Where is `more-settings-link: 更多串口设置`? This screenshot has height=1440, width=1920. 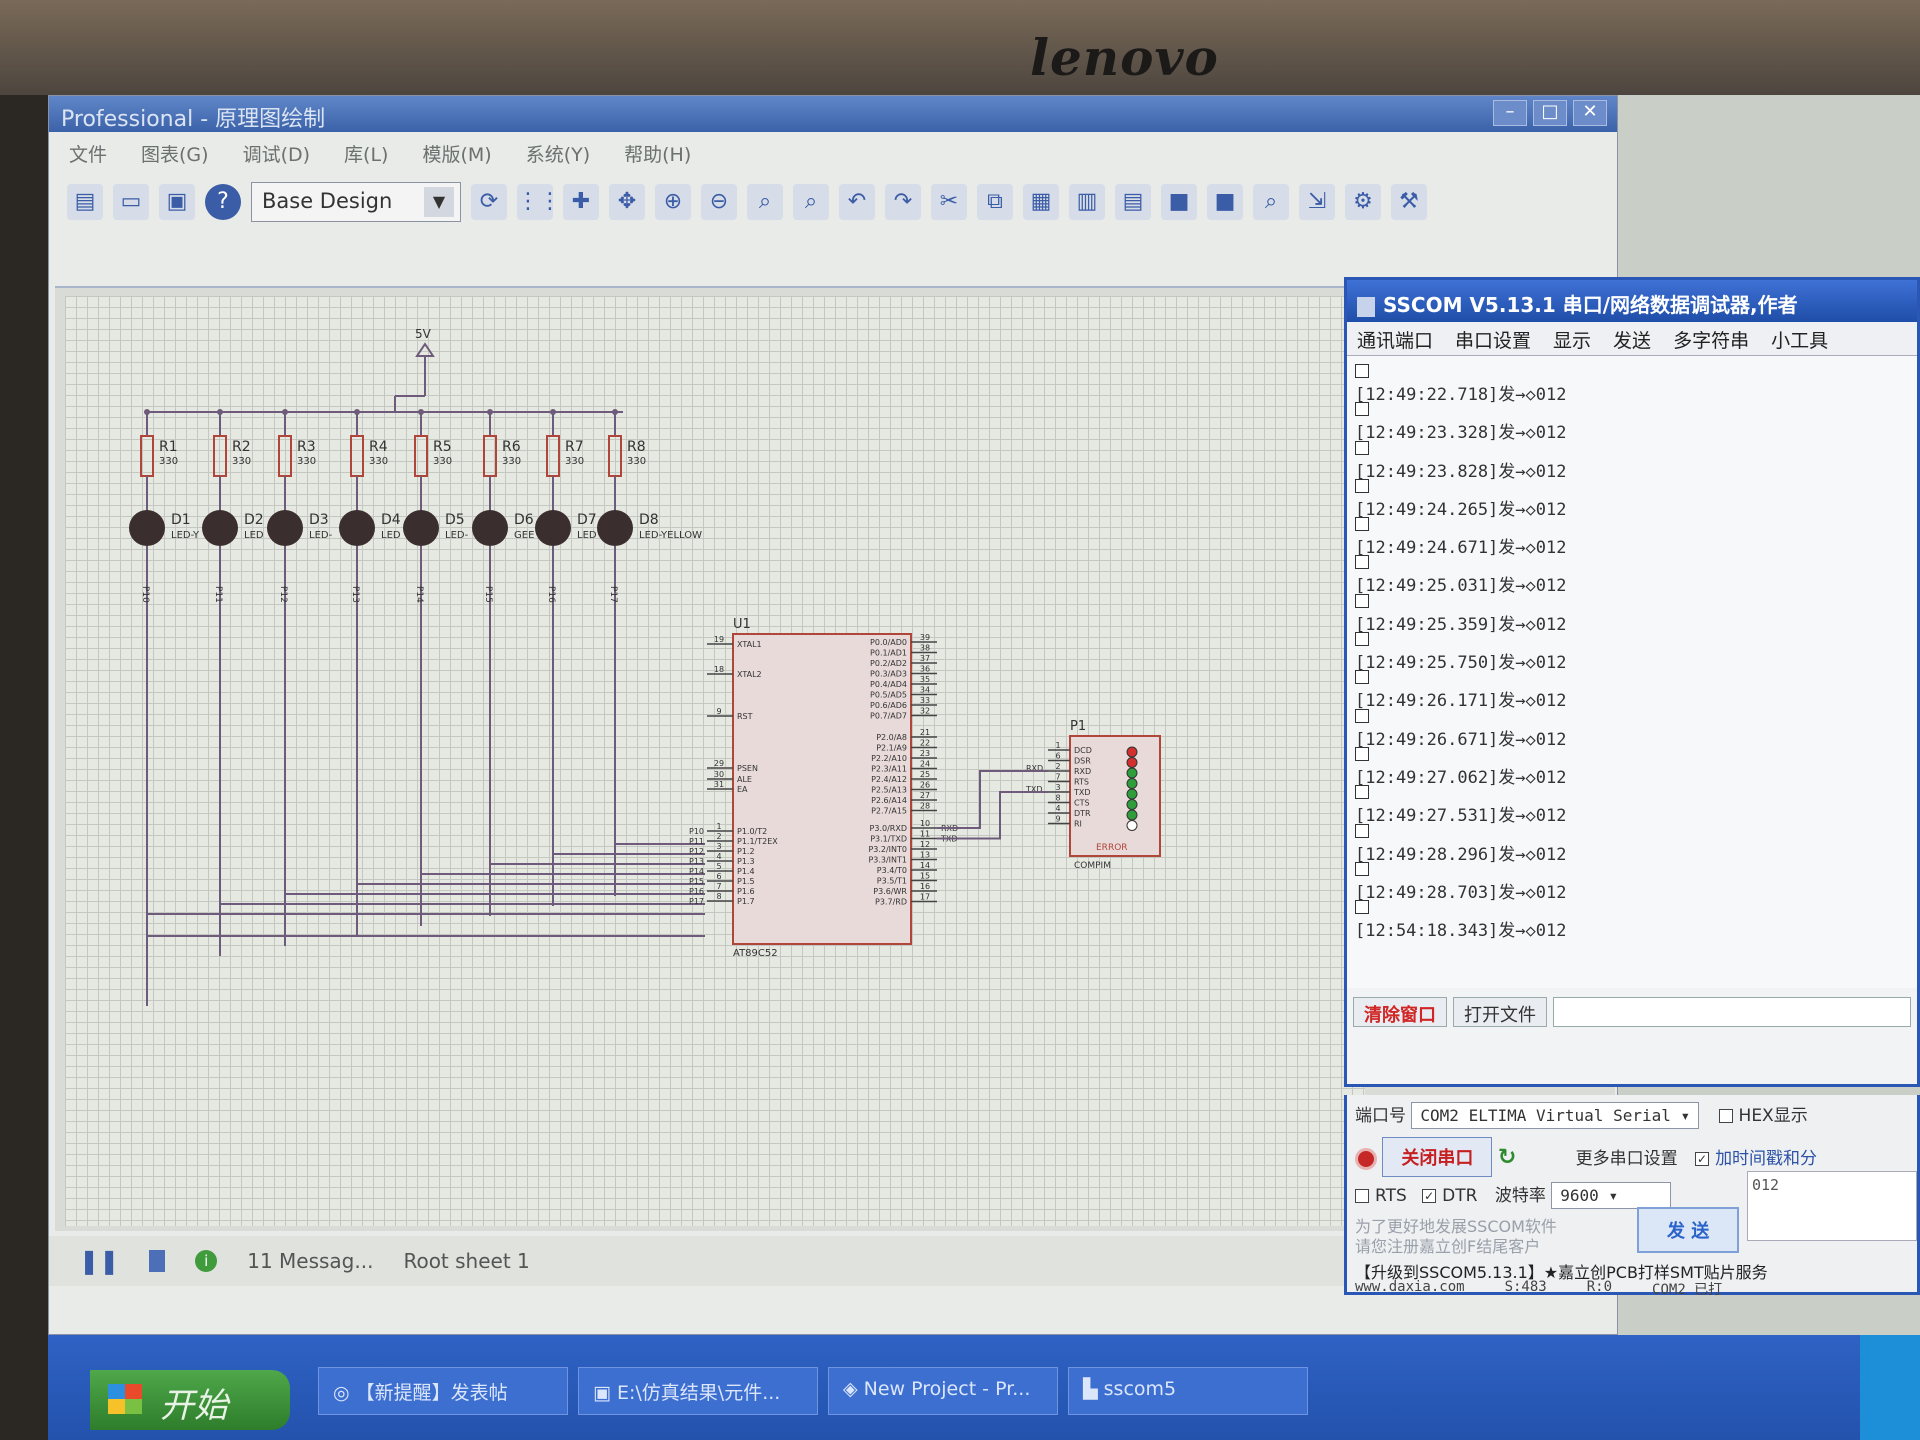
more-settings-link: 更多串口设置 is located at coordinates (1627, 1159).